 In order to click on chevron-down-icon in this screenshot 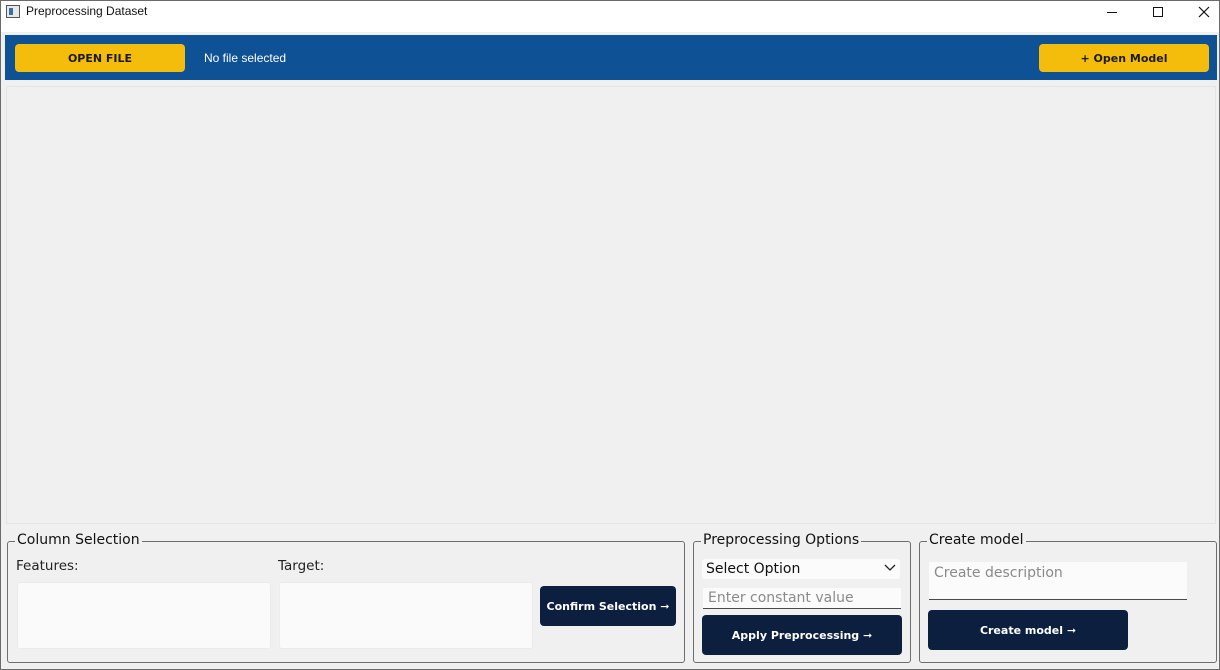, I will do `click(890, 567)`.